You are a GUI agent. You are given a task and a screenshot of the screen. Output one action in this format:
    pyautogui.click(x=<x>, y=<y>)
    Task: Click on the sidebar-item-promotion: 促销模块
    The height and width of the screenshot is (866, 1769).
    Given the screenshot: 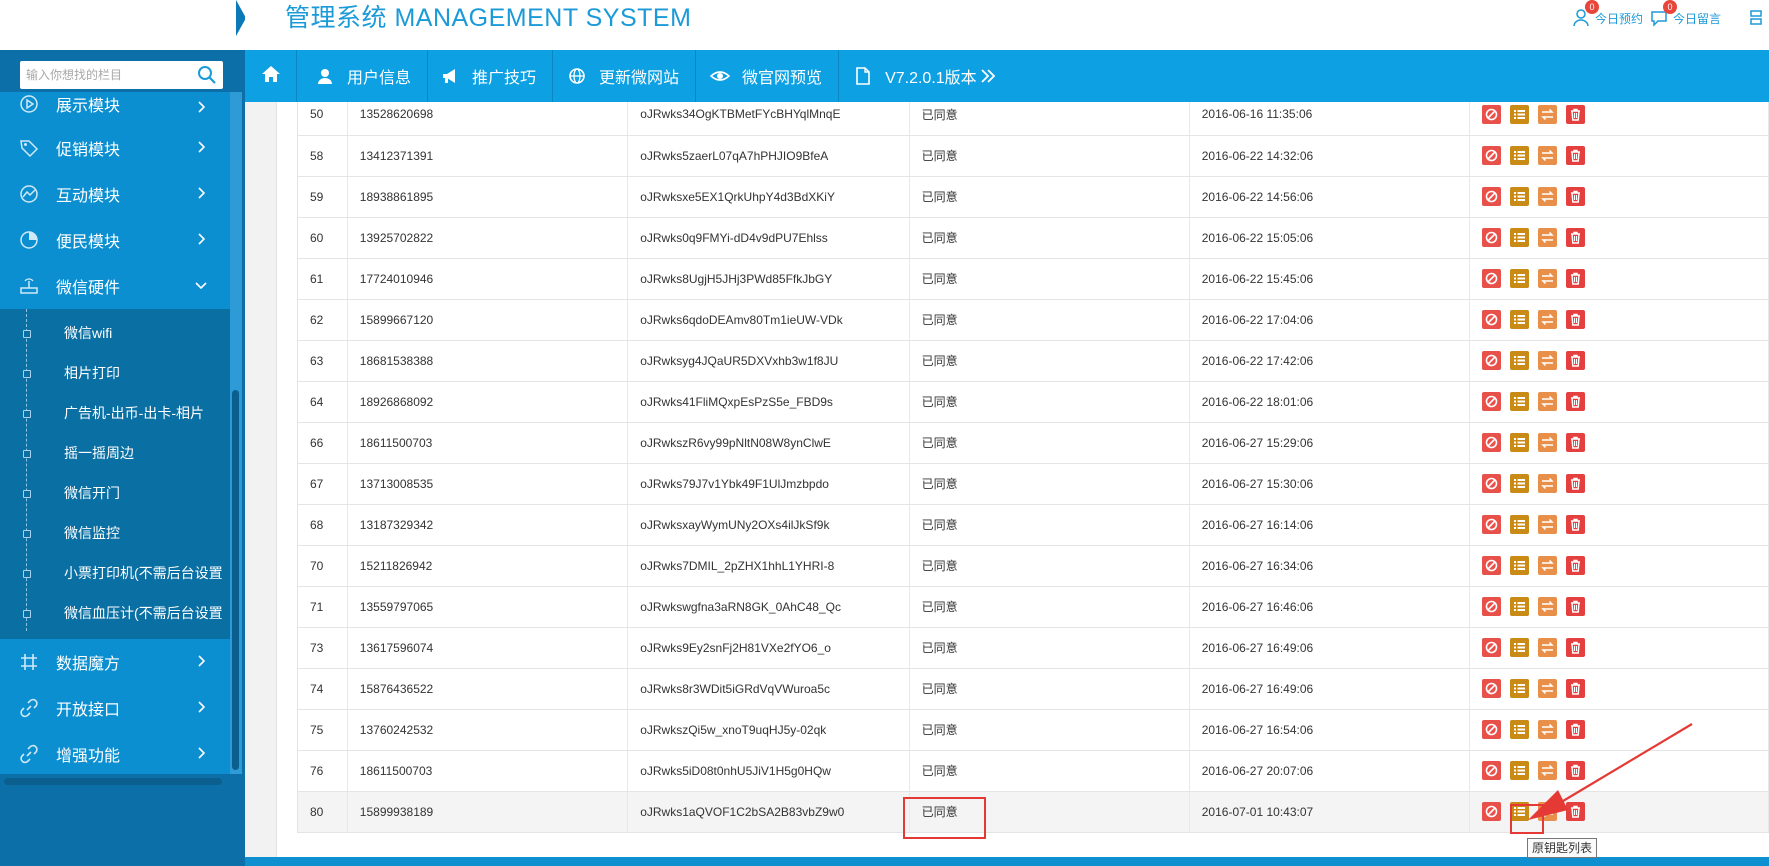 What is the action you would take?
    pyautogui.click(x=115, y=148)
    